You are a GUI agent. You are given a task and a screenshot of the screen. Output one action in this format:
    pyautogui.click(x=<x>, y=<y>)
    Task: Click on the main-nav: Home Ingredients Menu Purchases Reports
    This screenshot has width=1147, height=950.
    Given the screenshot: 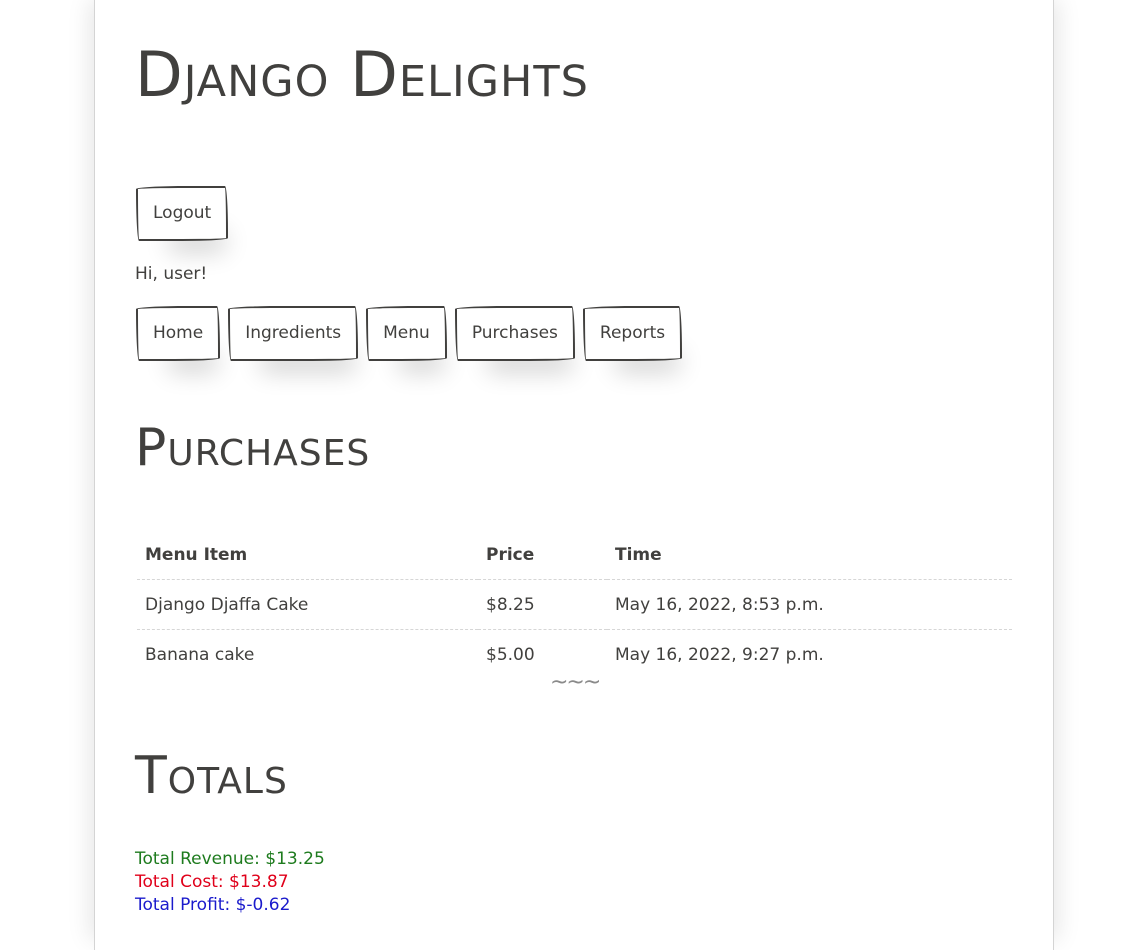 What is the action you would take?
    pyautogui.click(x=409, y=333)
    